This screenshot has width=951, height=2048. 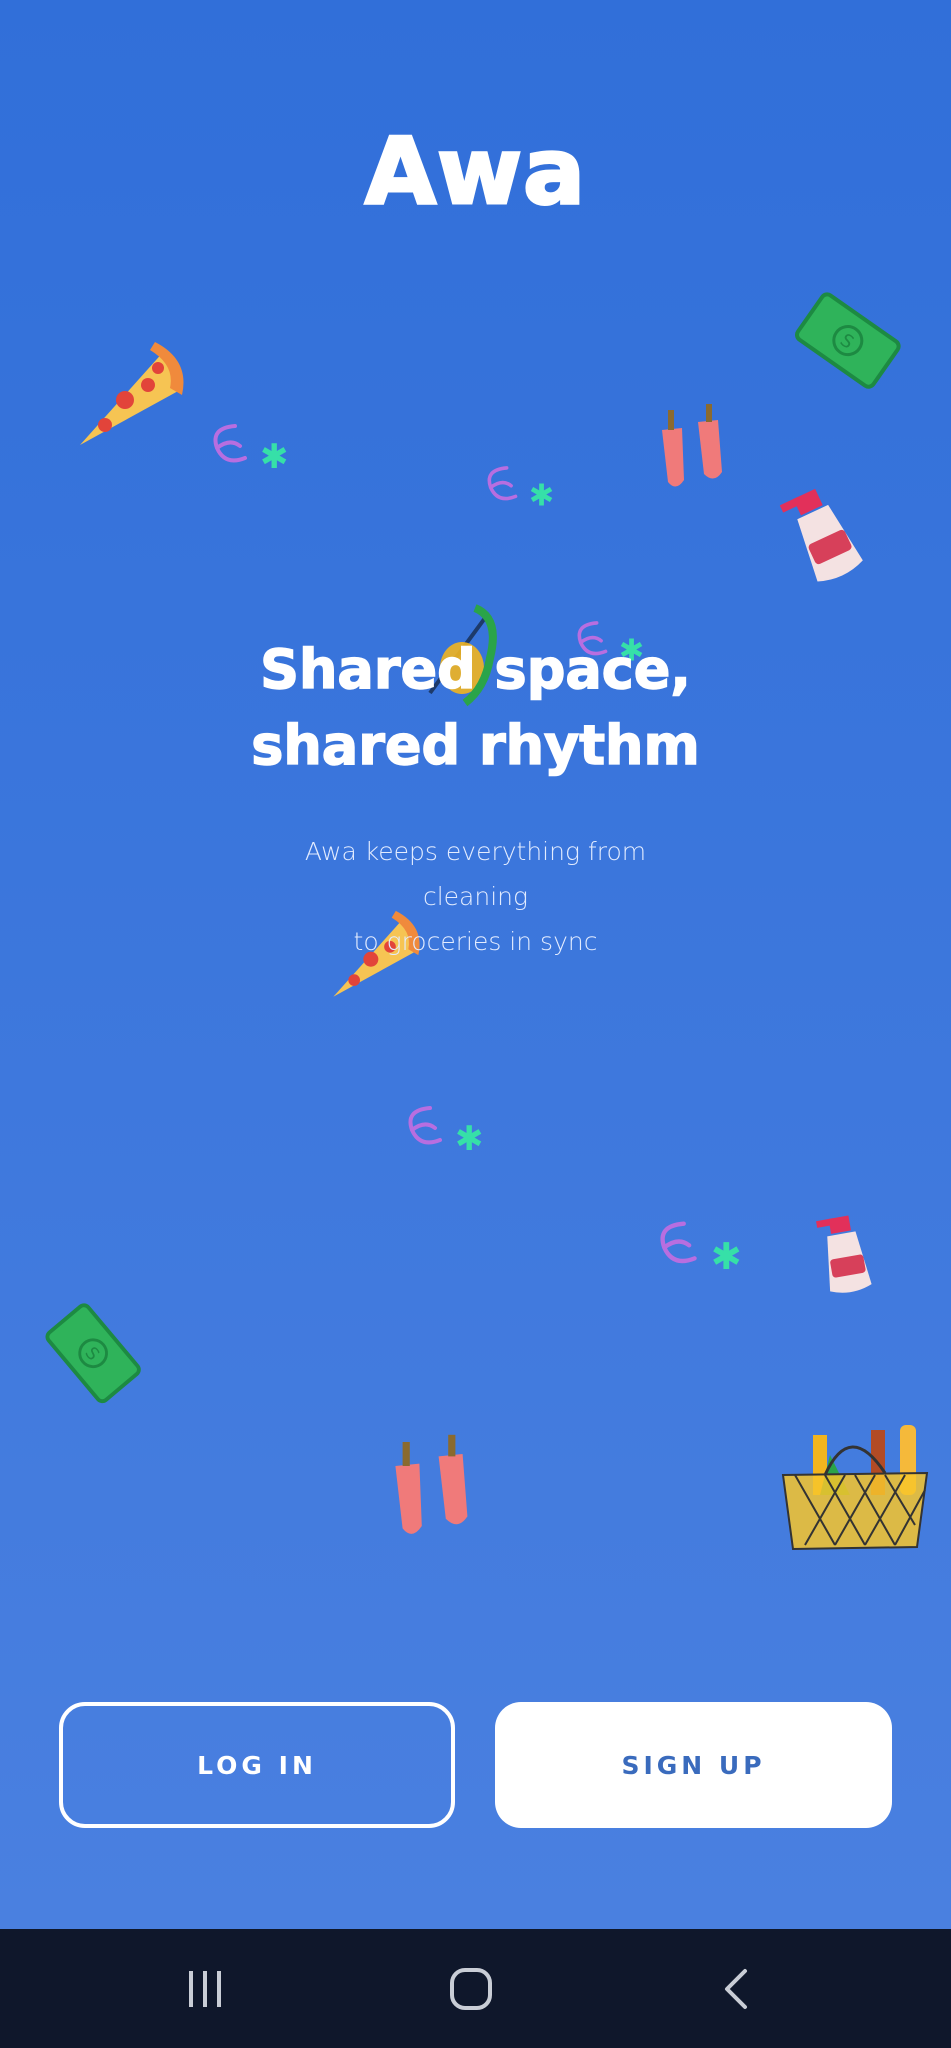 What do you see at coordinates (132, 393) in the screenshot?
I see `pizza-slice-icon` at bounding box center [132, 393].